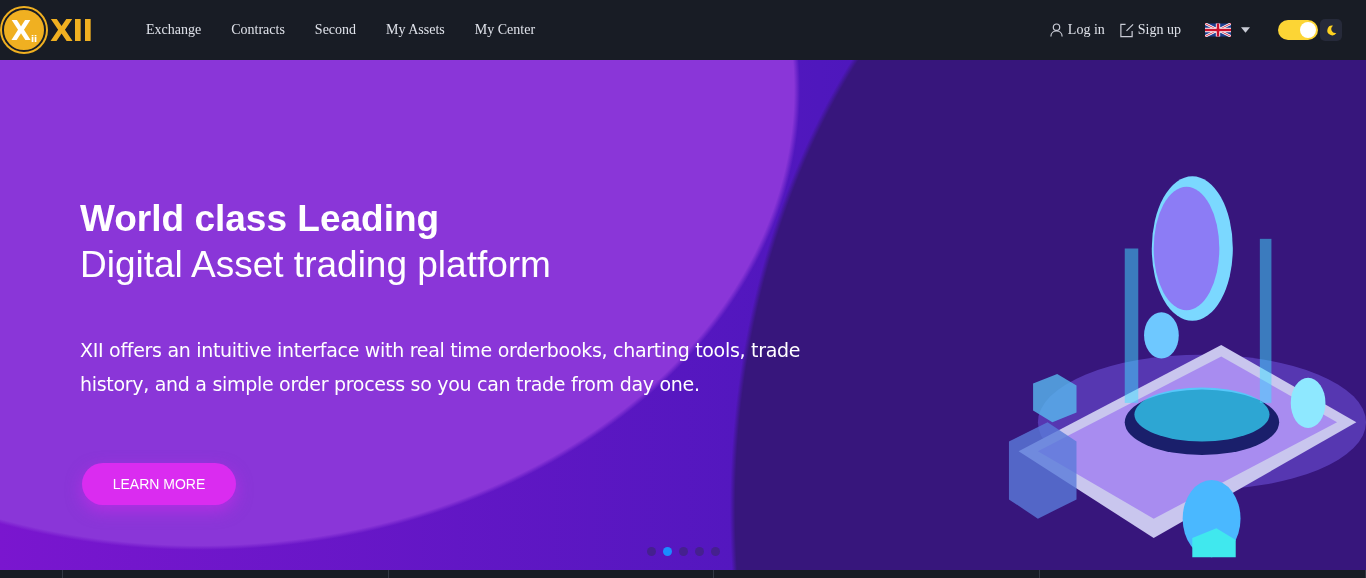  What do you see at coordinates (335, 30) in the screenshot?
I see `nav-link: Second` at bounding box center [335, 30].